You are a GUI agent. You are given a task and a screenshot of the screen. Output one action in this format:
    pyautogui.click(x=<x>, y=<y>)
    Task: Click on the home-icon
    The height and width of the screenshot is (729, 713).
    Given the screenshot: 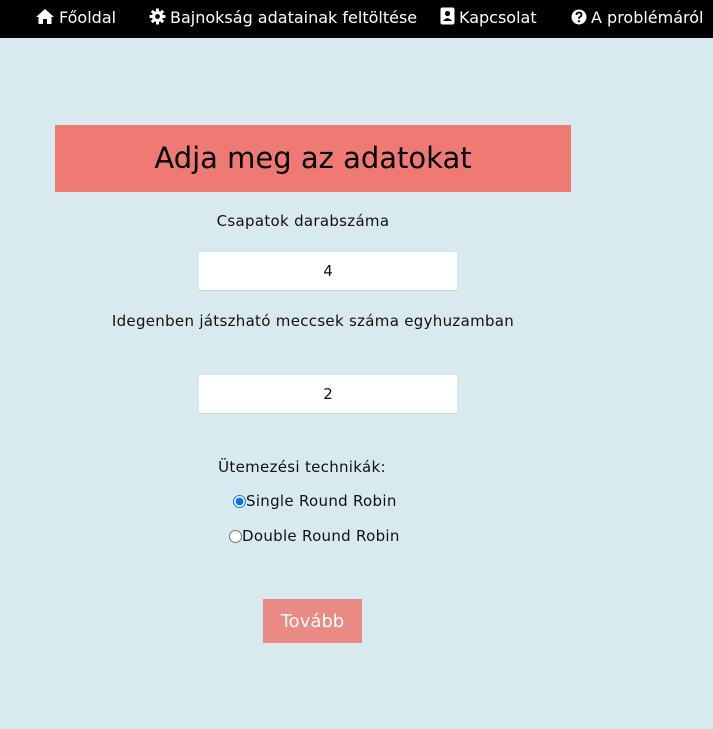 What is the action you would take?
    pyautogui.click(x=45, y=16)
    